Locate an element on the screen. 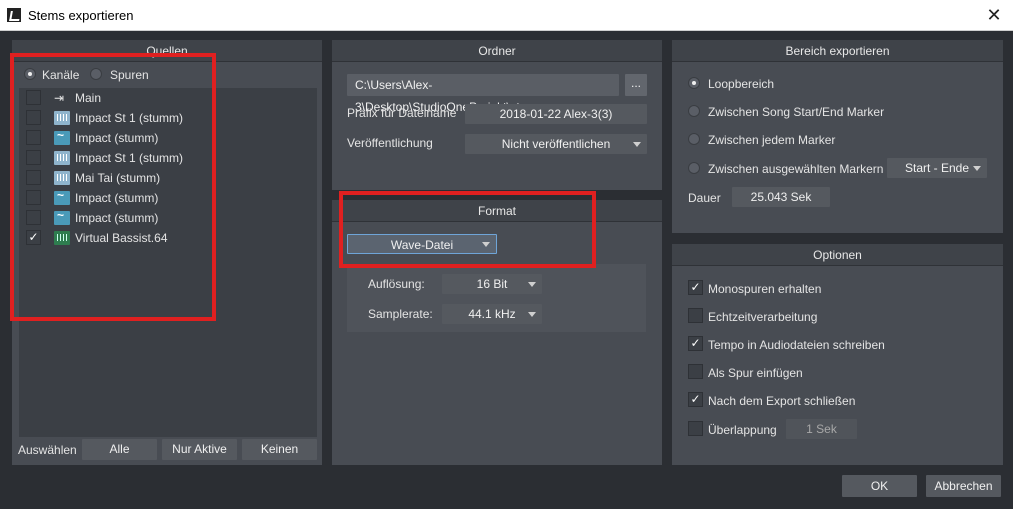 This screenshot has width=1013, height=509. realtime-label: Echtzeitverarbeitung is located at coordinates (762, 317).